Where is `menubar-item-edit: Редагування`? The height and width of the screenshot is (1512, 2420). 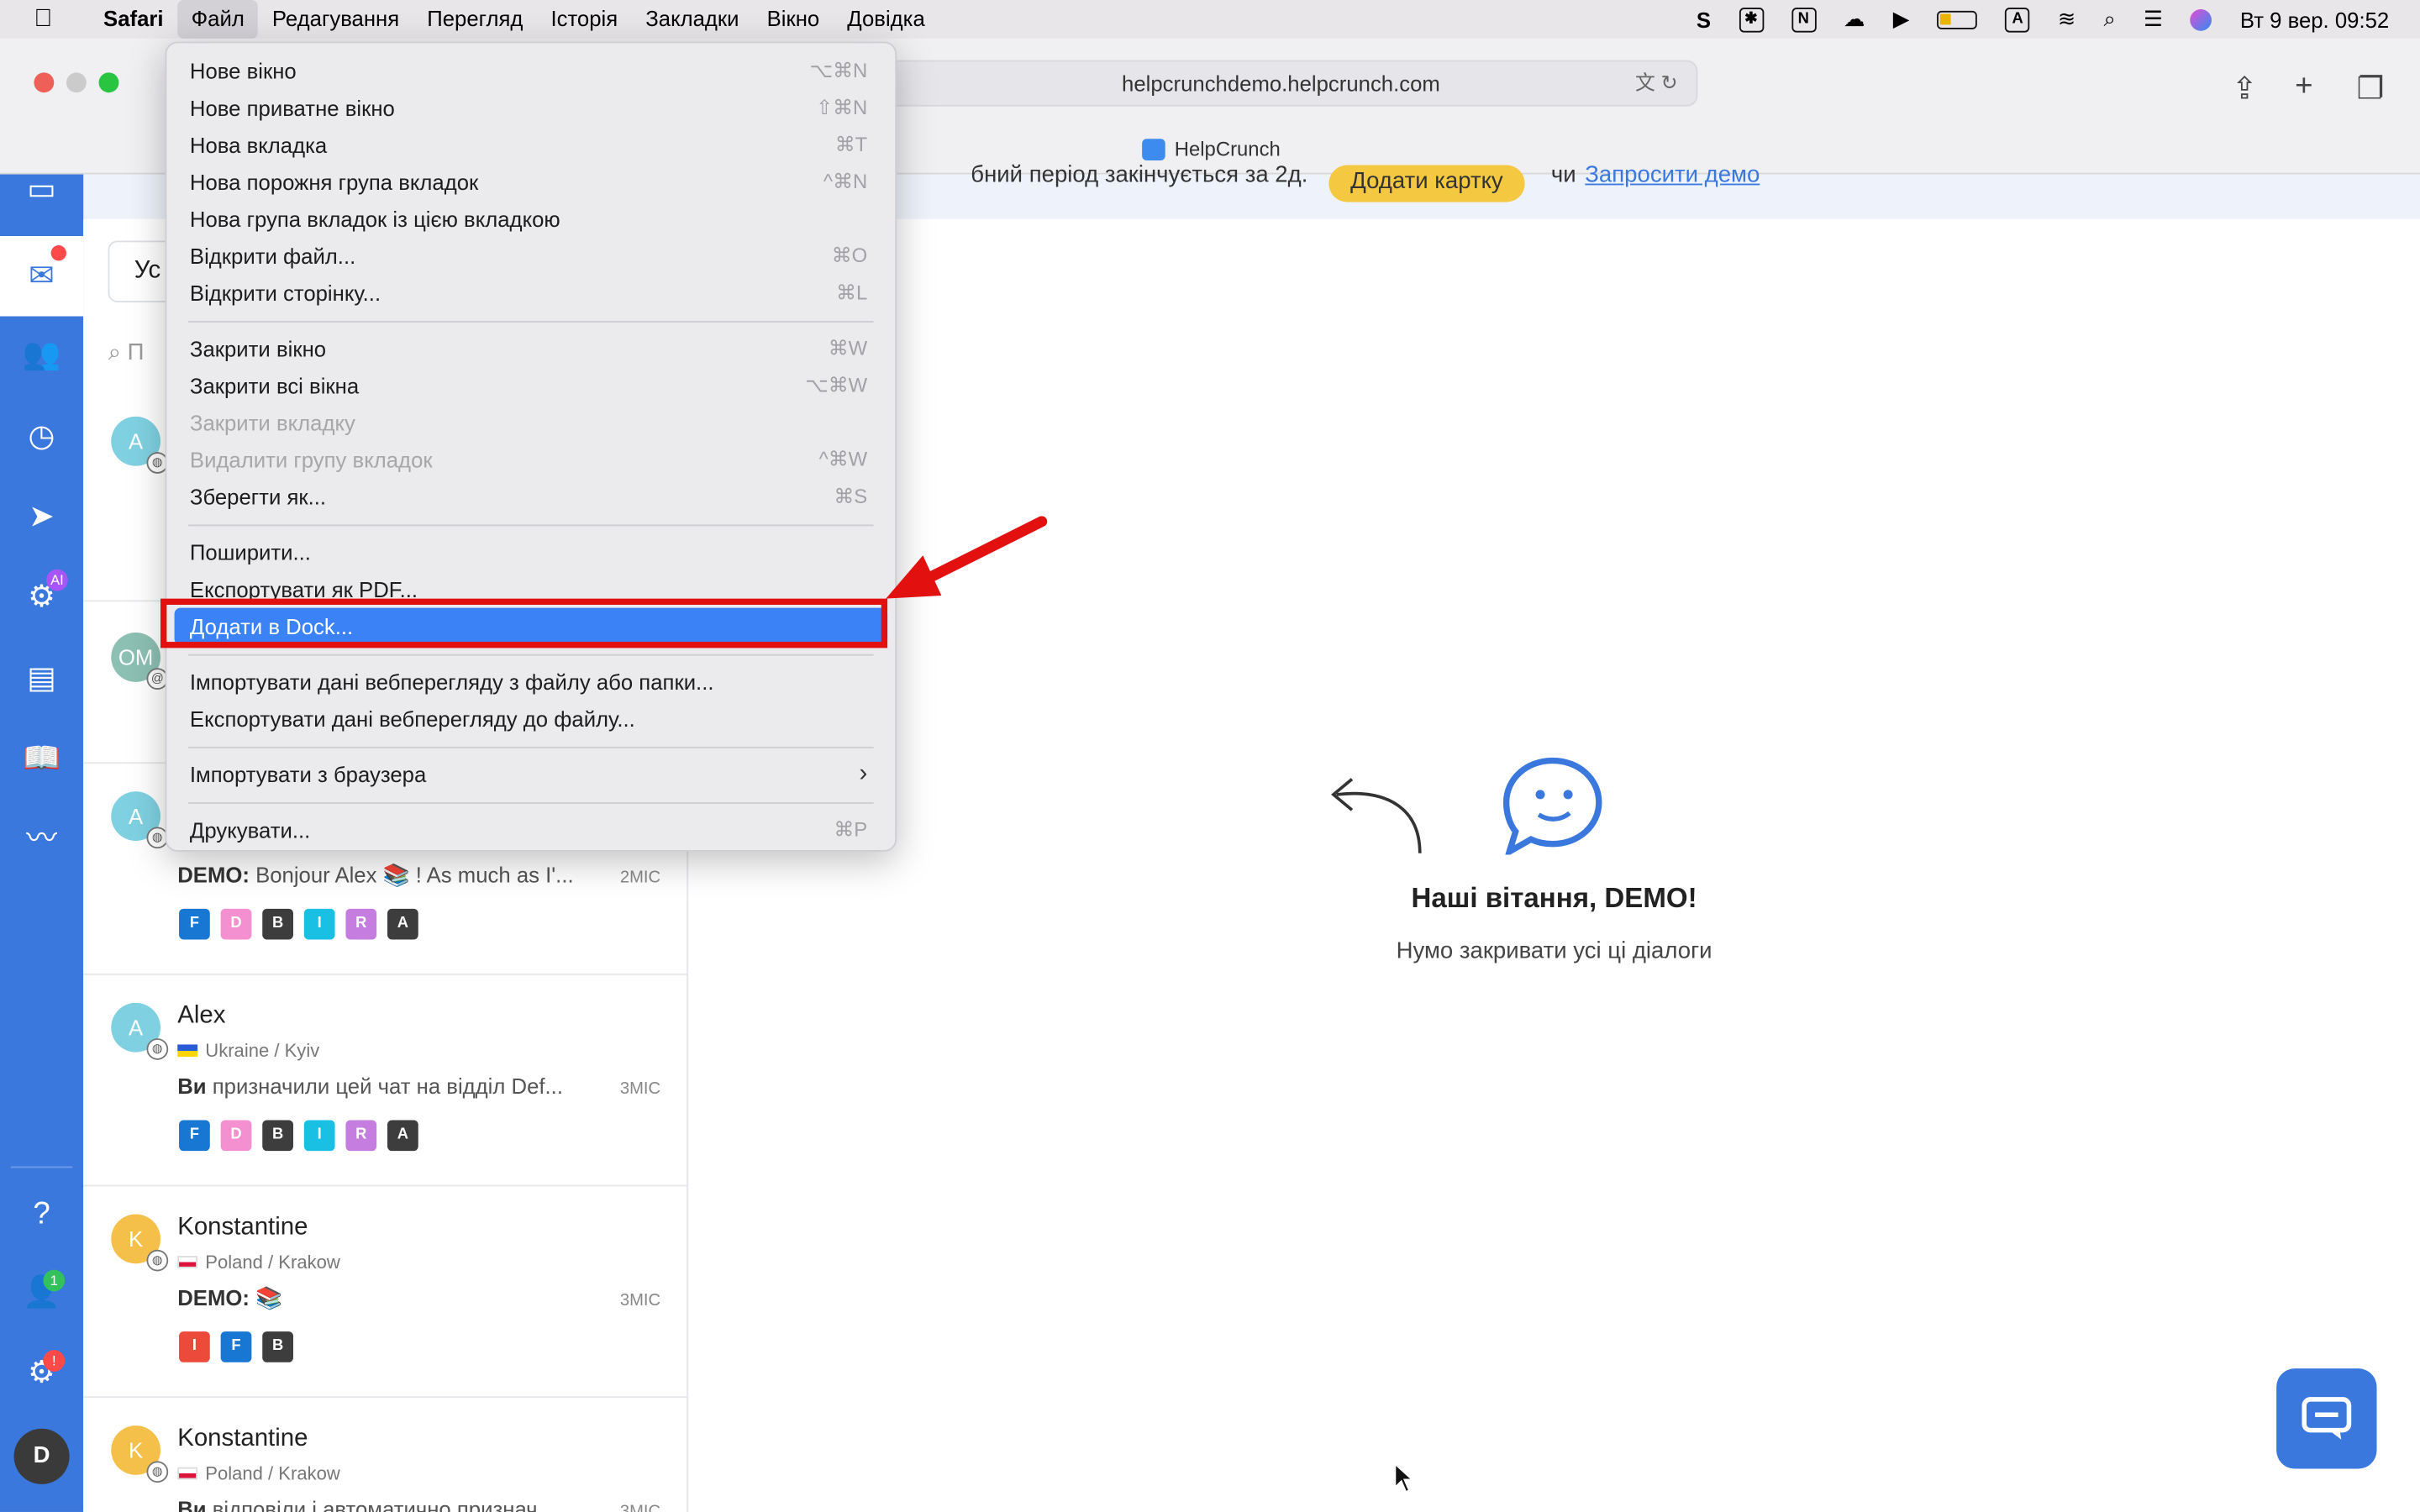
menubar-item-edit: Редагування is located at coordinates (336, 19).